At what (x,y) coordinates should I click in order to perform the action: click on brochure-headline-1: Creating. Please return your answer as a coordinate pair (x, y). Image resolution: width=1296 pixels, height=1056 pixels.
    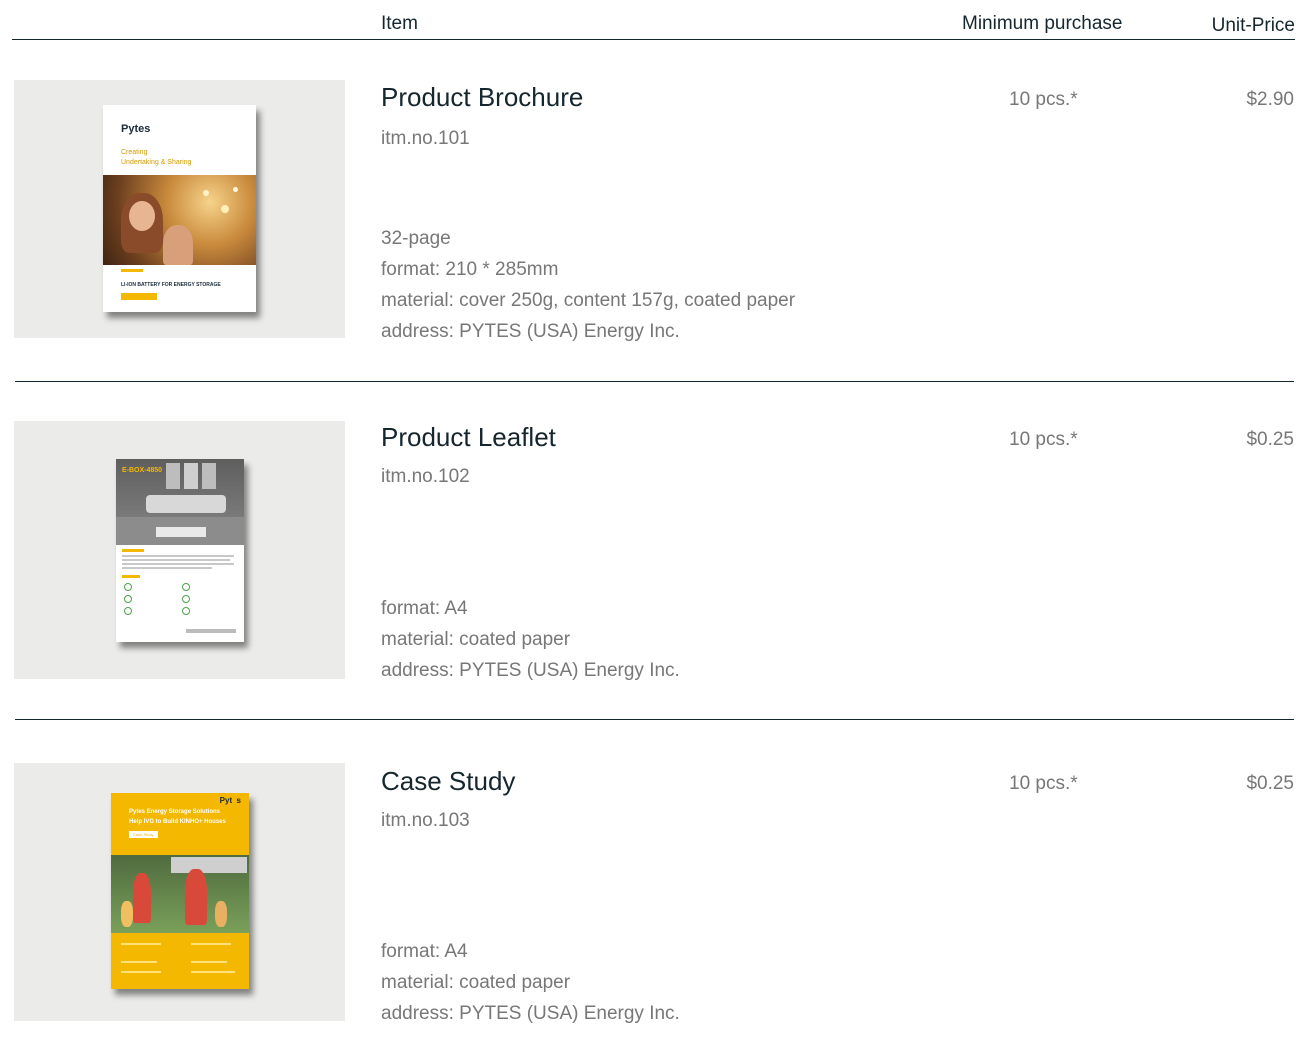
    Looking at the image, I should click on (134, 152).